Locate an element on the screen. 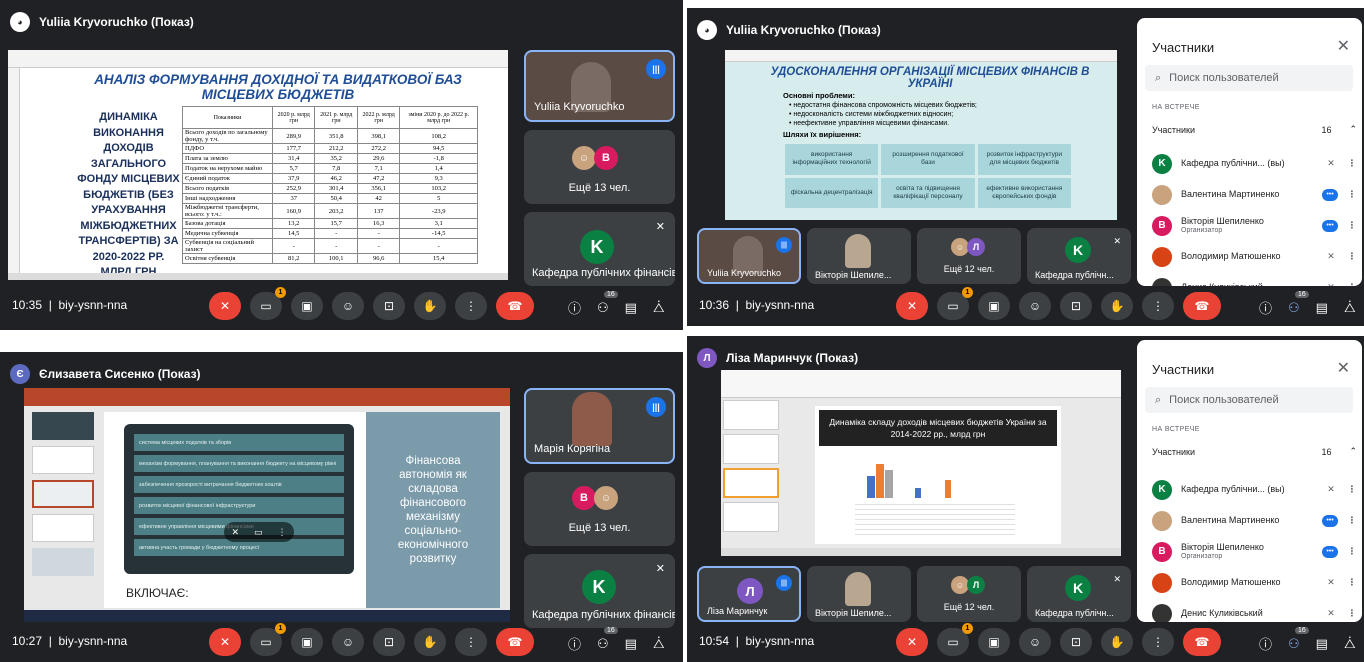  mic-off-icon: ✕ is located at coordinates (235, 532).